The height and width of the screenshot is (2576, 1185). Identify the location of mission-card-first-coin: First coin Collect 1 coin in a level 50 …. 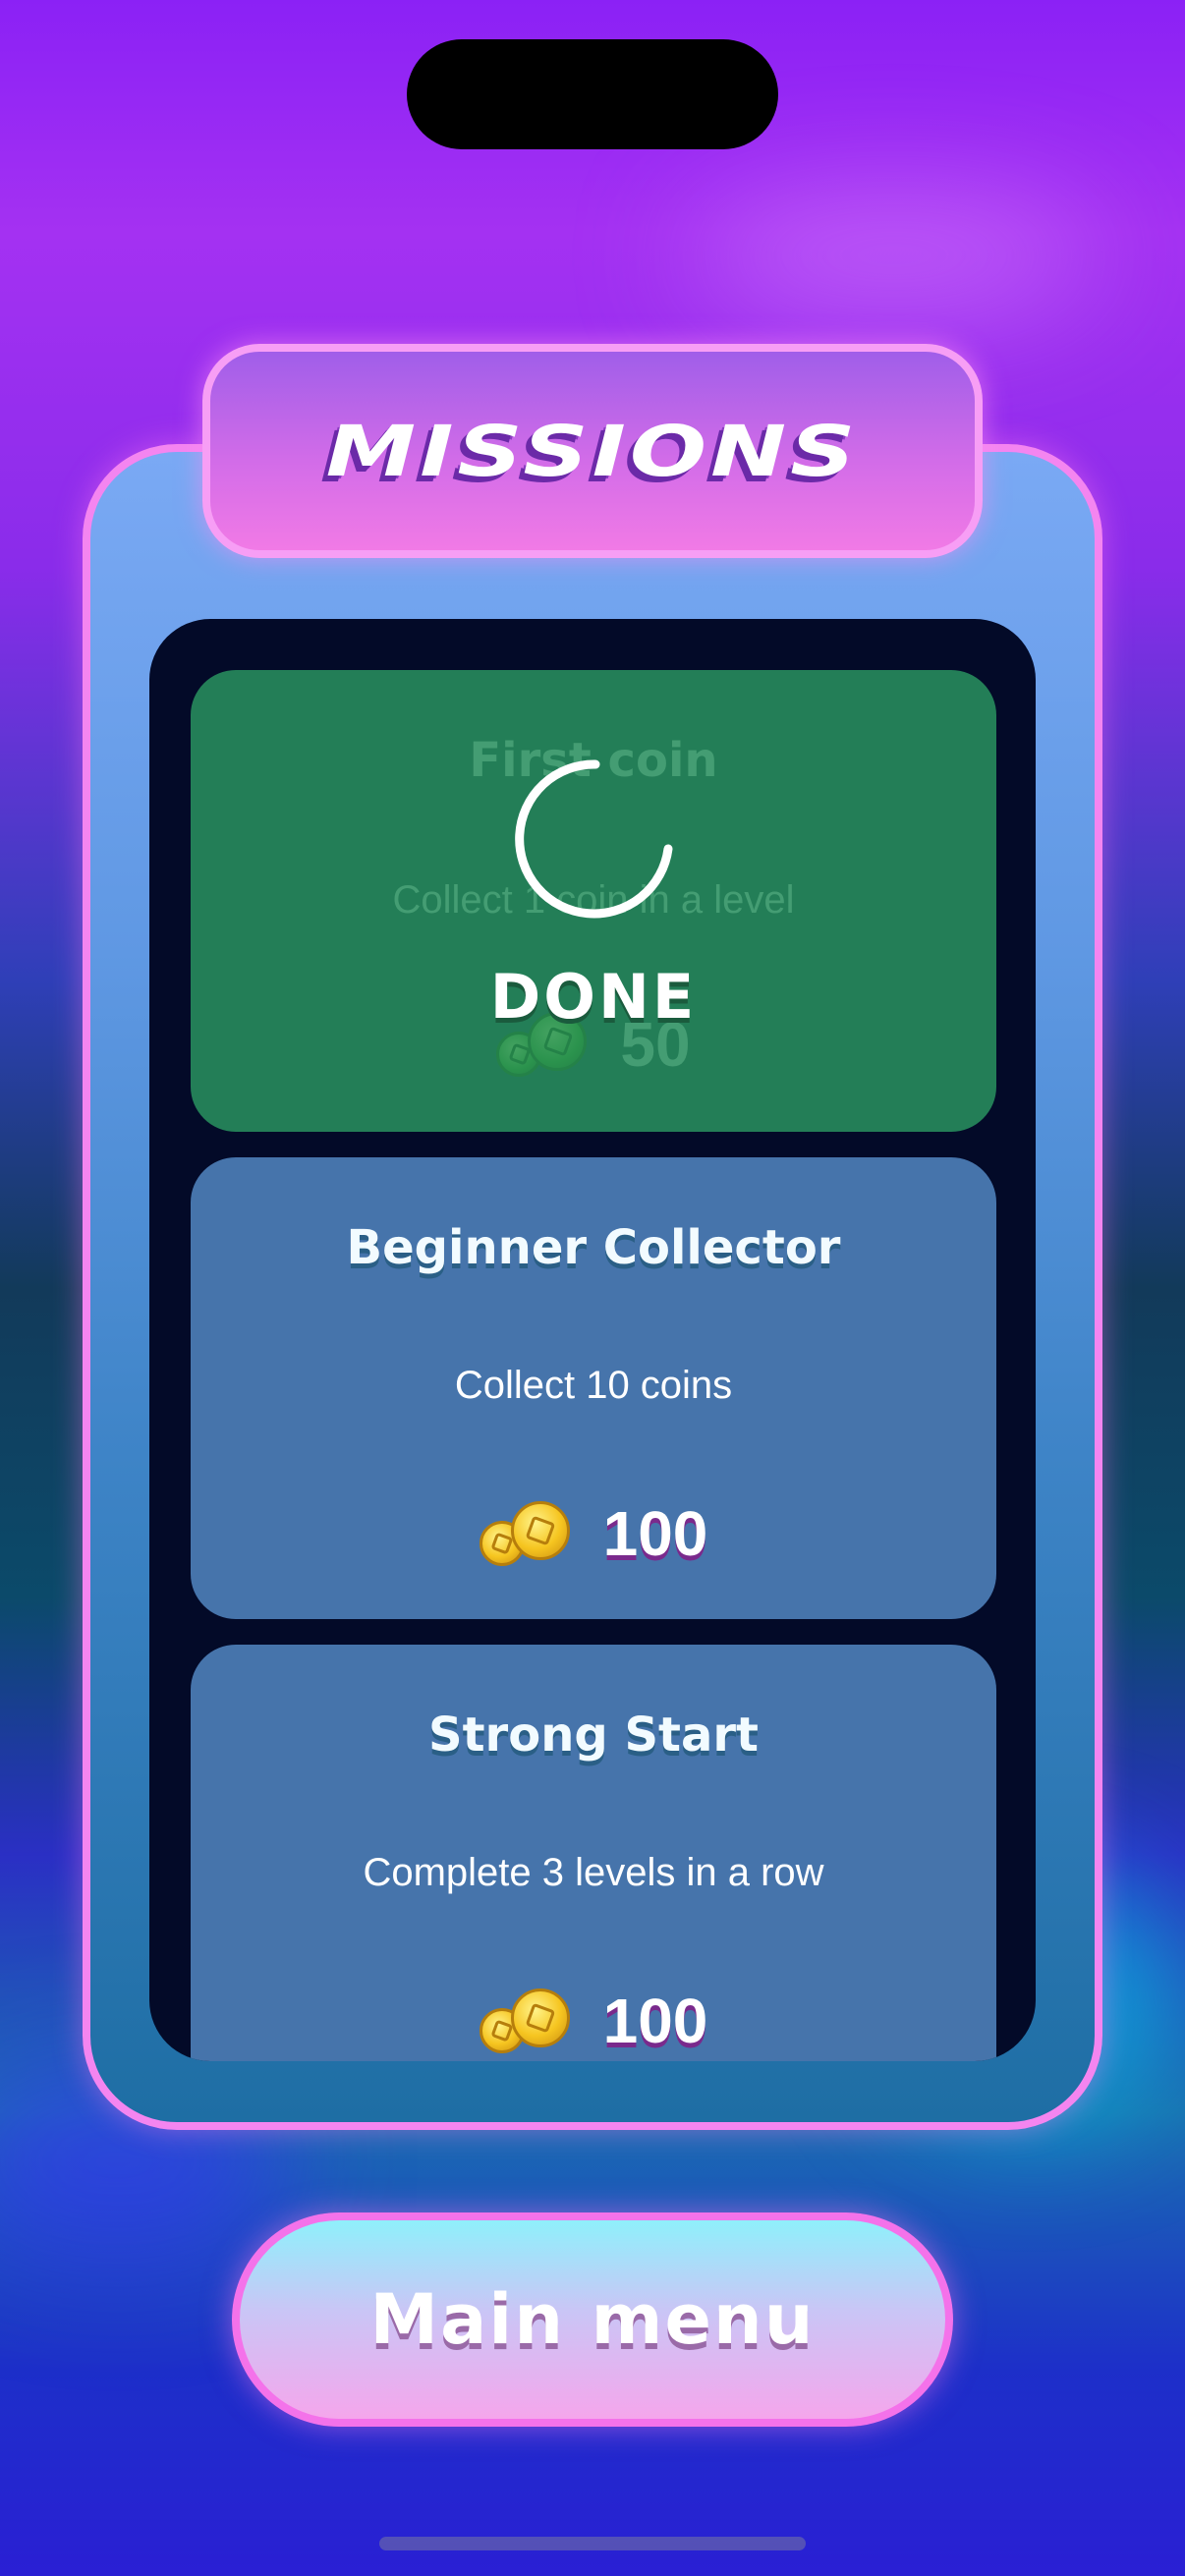
(594, 901).